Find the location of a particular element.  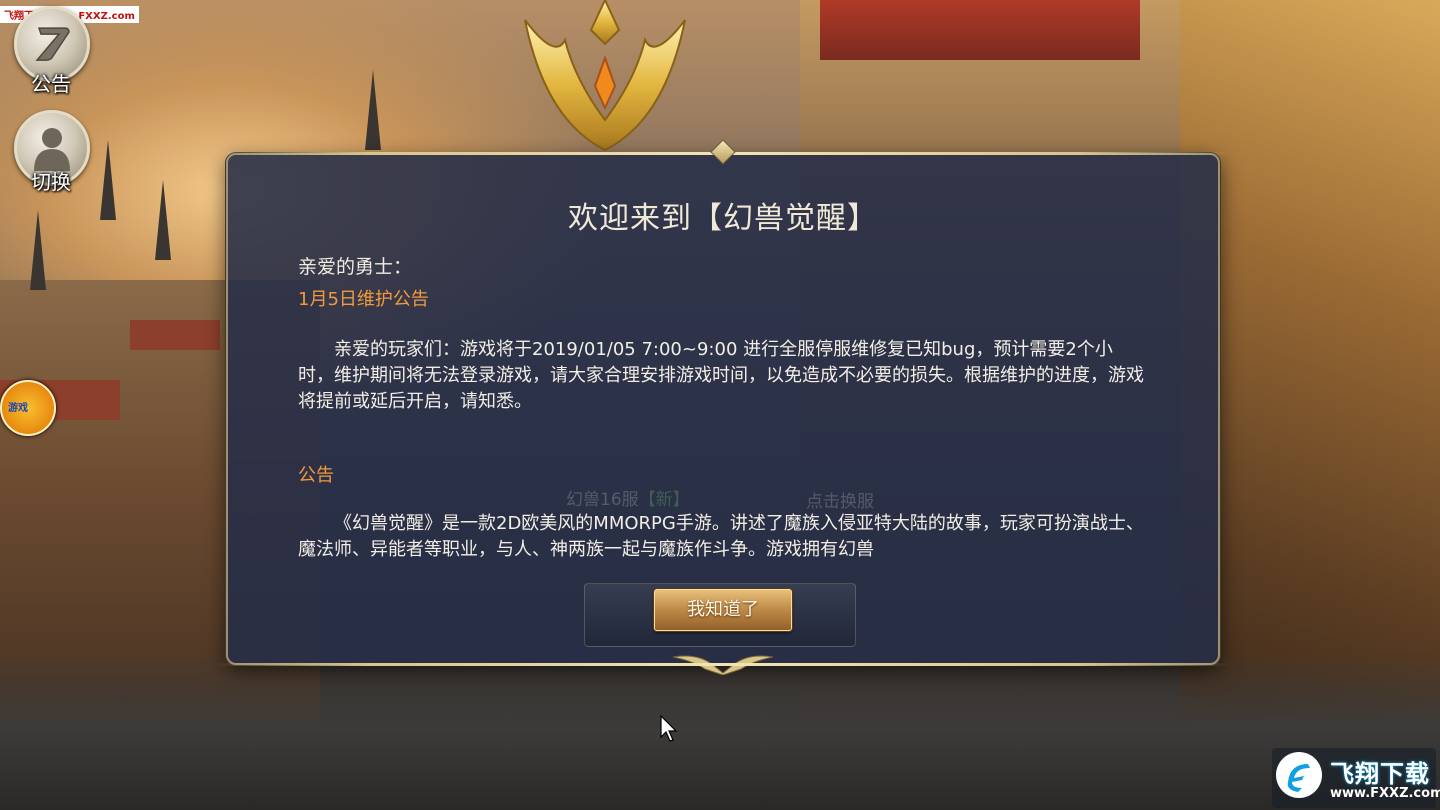

game-center-logo-icon: 游戏 is located at coordinates (28, 408).